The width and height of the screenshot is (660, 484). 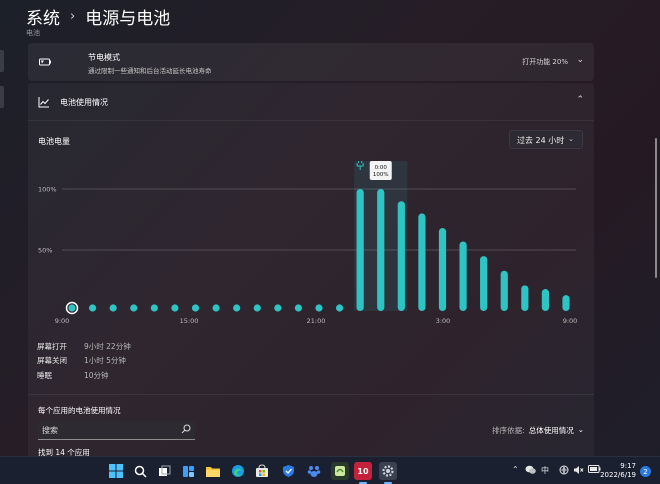 What do you see at coordinates (545, 470) in the screenshot?
I see `ime-mode-indicator: 中` at bounding box center [545, 470].